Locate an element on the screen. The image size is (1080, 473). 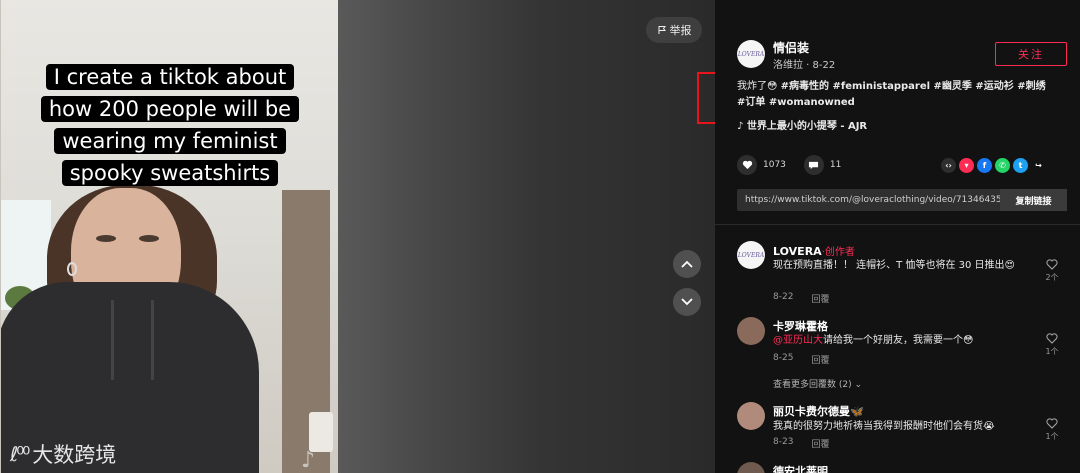
creator-tag: ·创作者 is located at coordinates (838, 252).